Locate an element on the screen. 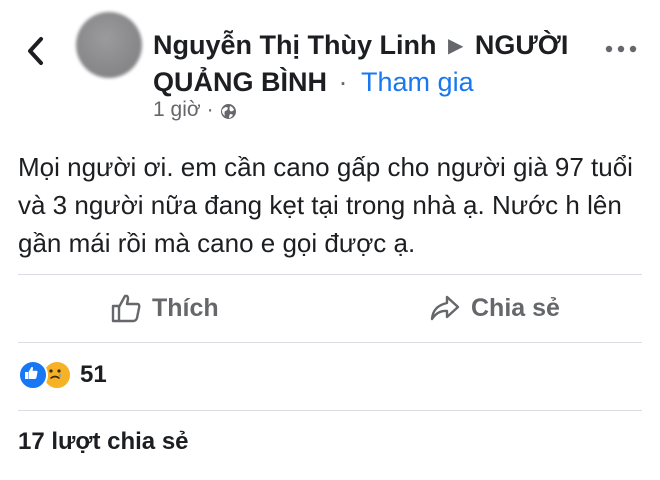 The image size is (660, 480). reaction-count: 51 is located at coordinates (93, 374).